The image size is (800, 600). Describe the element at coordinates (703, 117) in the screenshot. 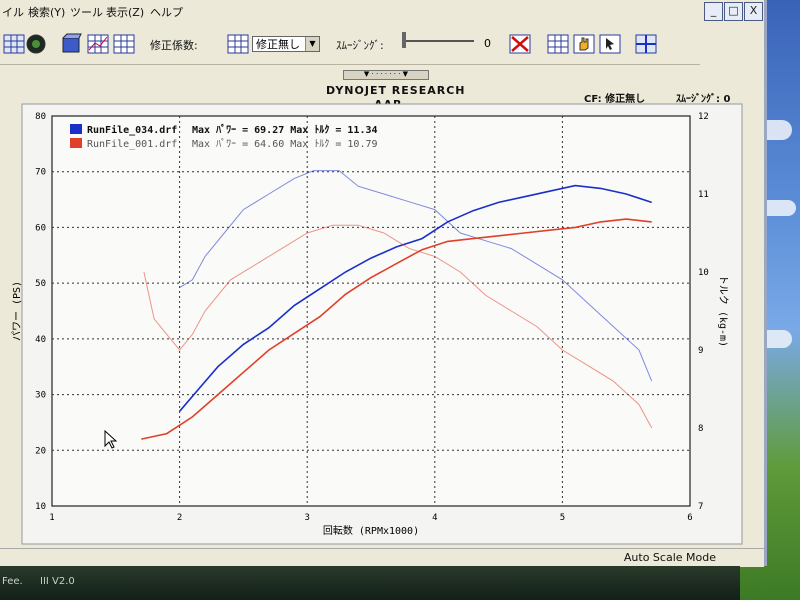

I see `y2-tick-label: 12` at that location.